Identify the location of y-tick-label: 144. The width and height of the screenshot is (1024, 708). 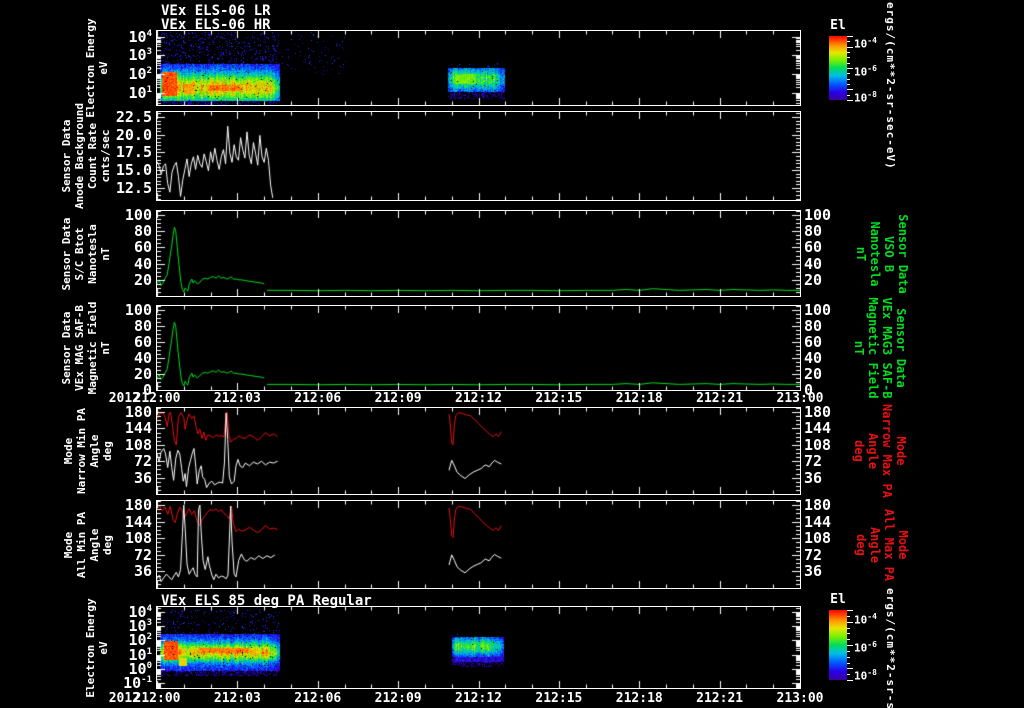
(818, 521).